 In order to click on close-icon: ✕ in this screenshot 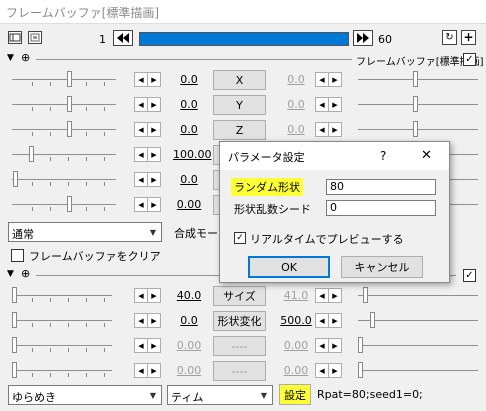, I will do `click(426, 155)`.